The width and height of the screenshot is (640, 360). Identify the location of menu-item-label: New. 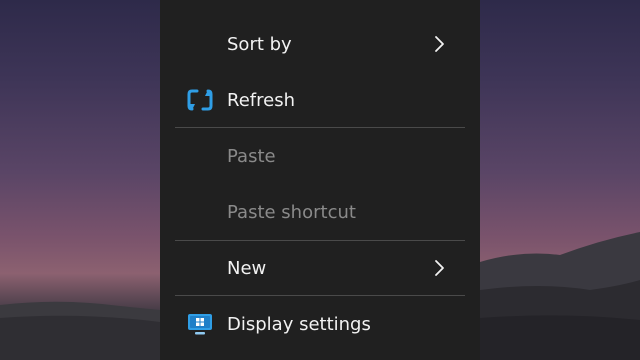
(247, 268).